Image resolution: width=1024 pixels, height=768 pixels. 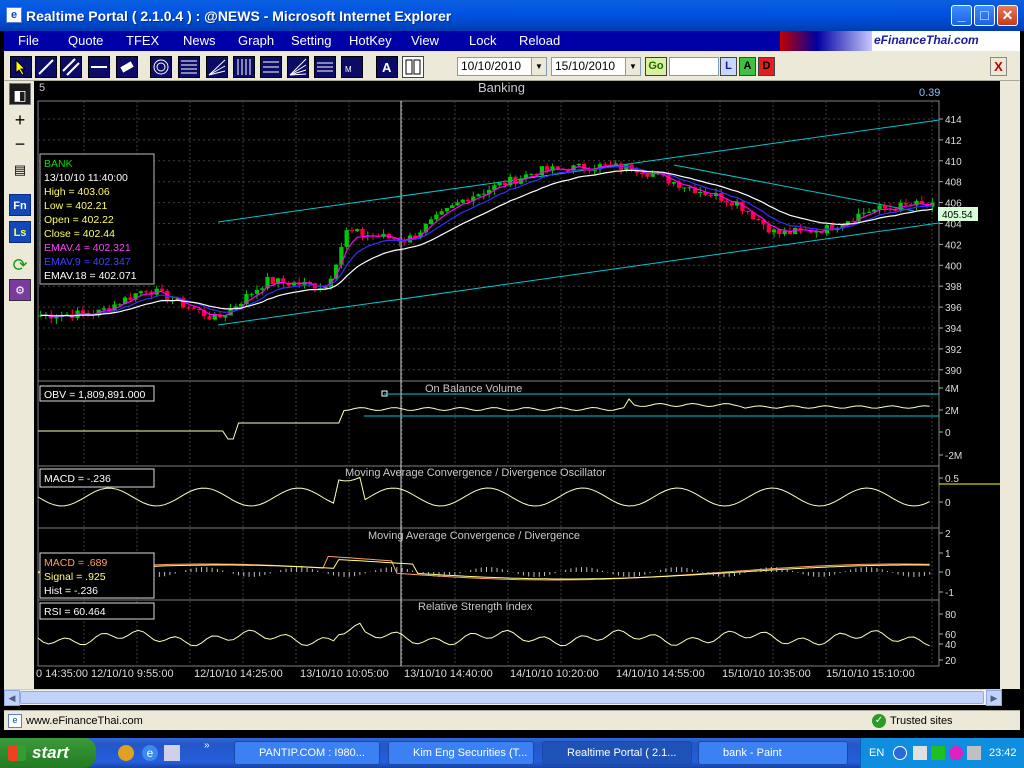 What do you see at coordinates (12, 698) in the screenshot?
I see `scroll-left-icon: ◀` at bounding box center [12, 698].